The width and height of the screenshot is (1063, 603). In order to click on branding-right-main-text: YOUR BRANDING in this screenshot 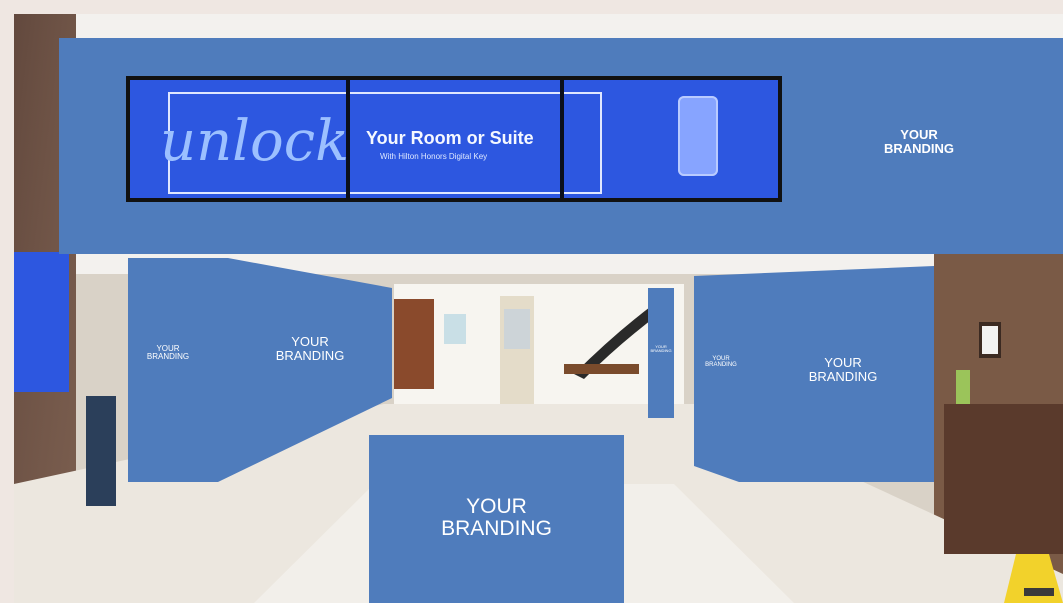, I will do `click(843, 369)`.